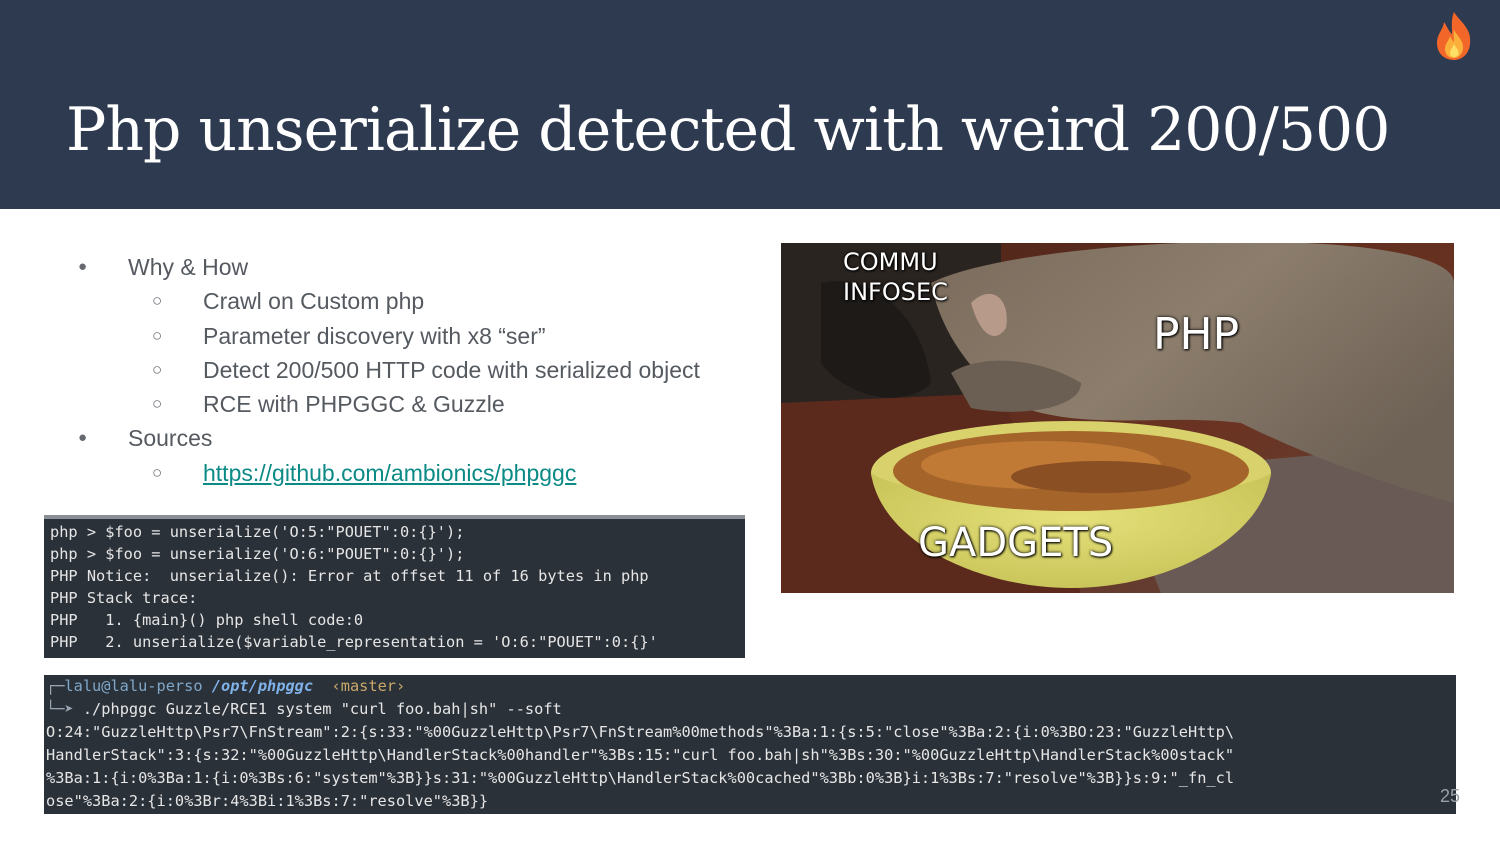 This screenshot has width=1500, height=844. I want to click on meme-label-gadgets: GADGETS, so click(1016, 543).